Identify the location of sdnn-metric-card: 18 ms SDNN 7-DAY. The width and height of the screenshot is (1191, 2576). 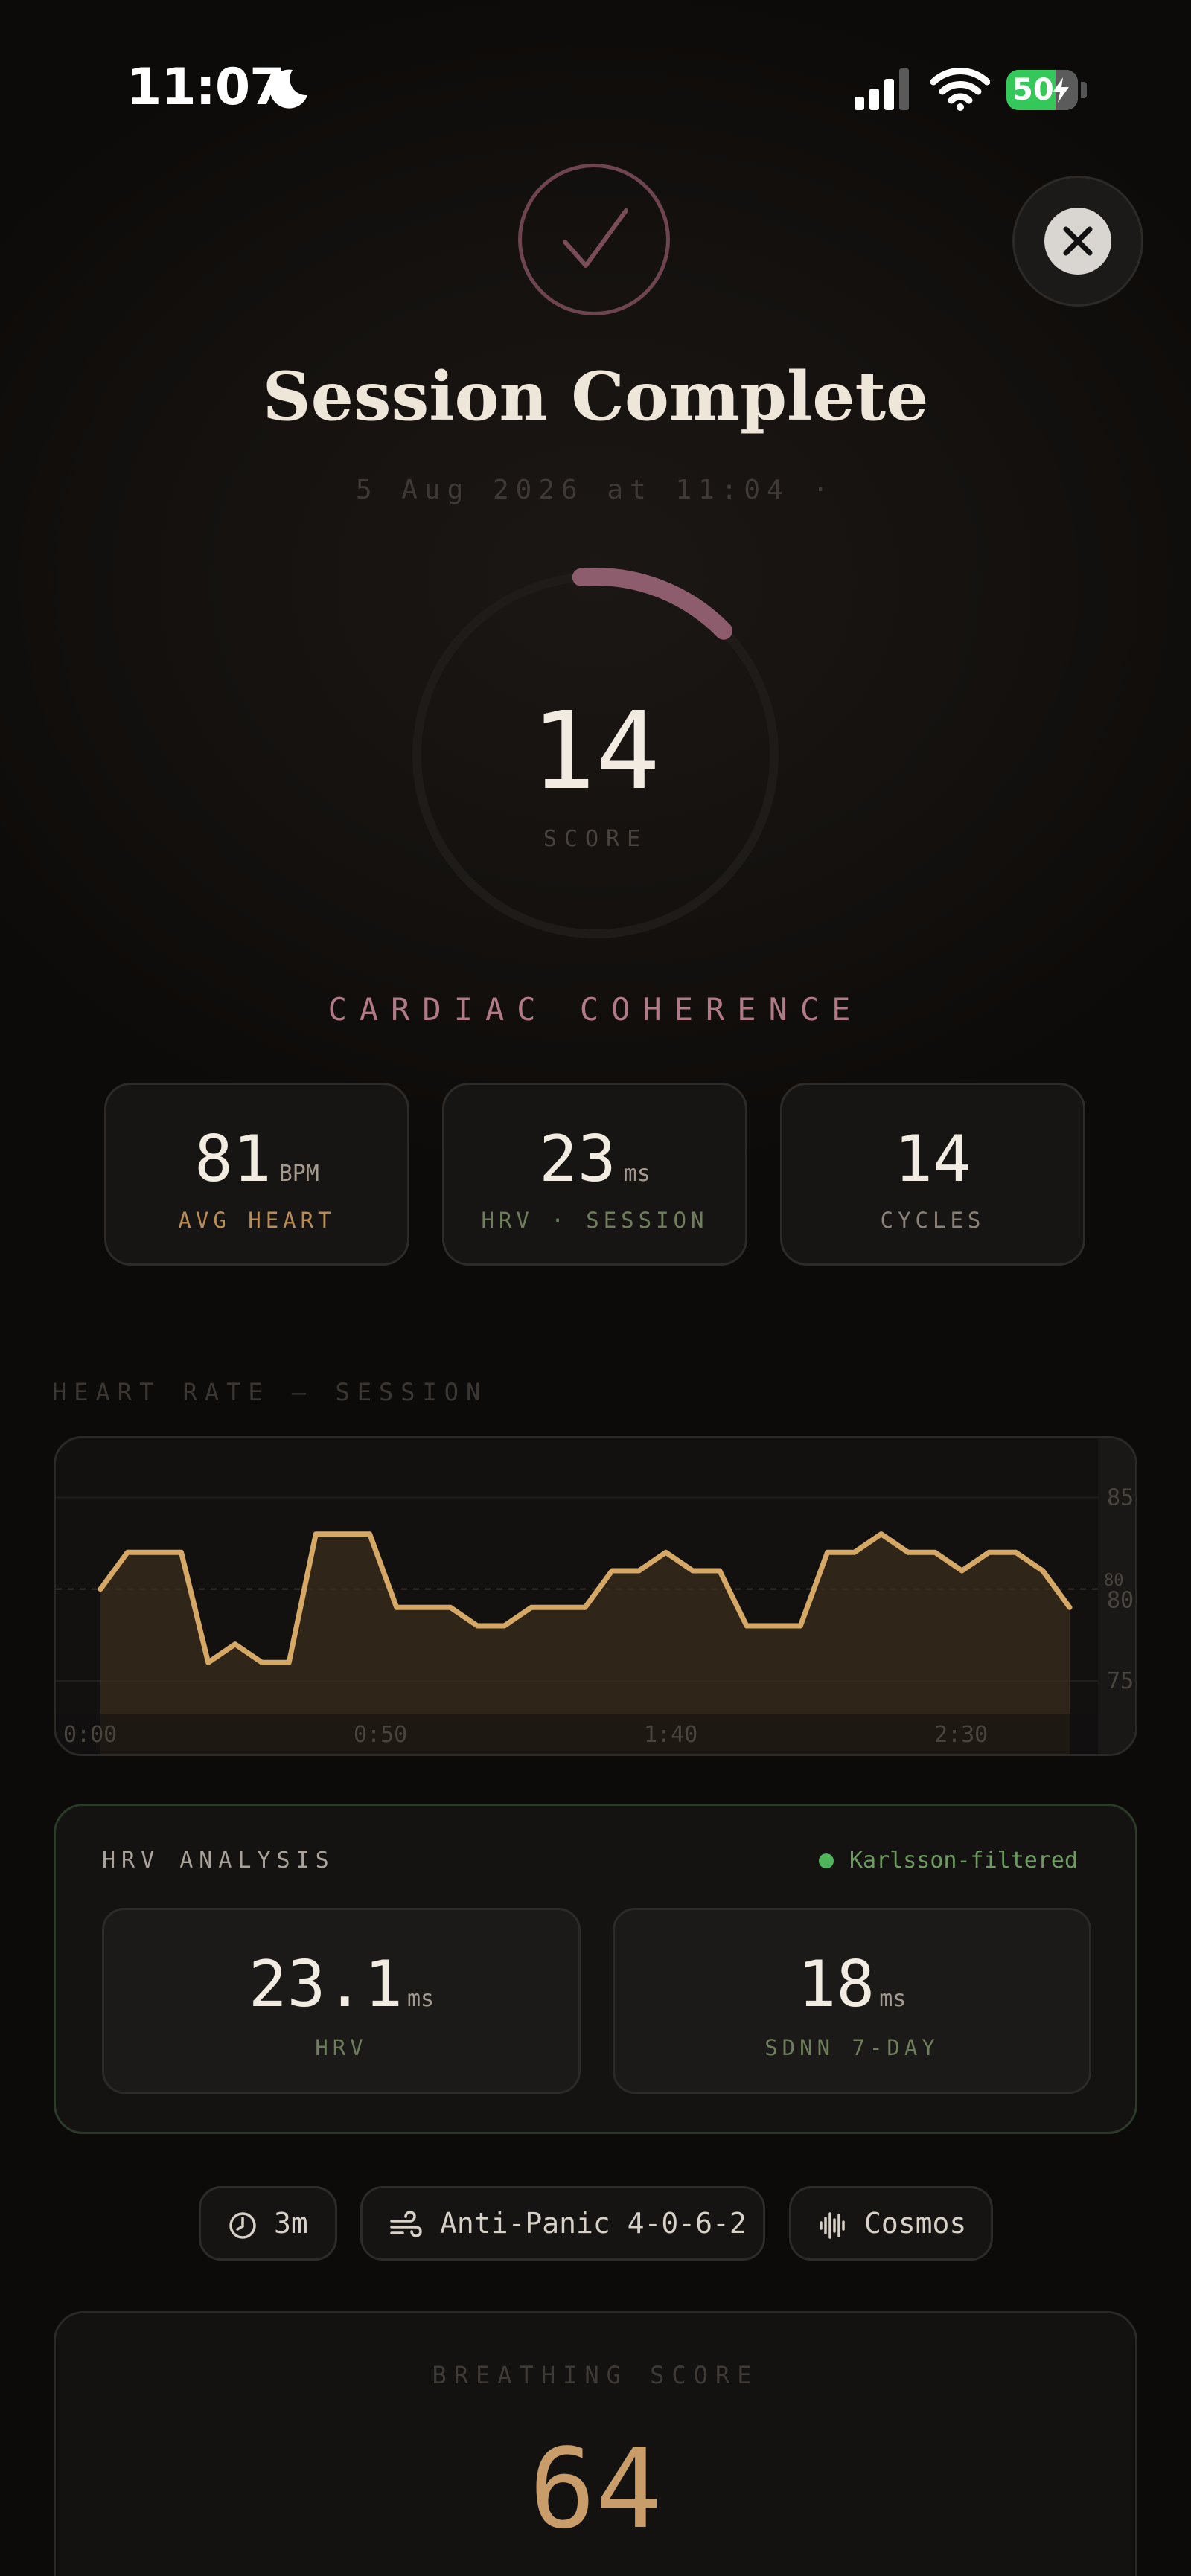
(852, 2001).